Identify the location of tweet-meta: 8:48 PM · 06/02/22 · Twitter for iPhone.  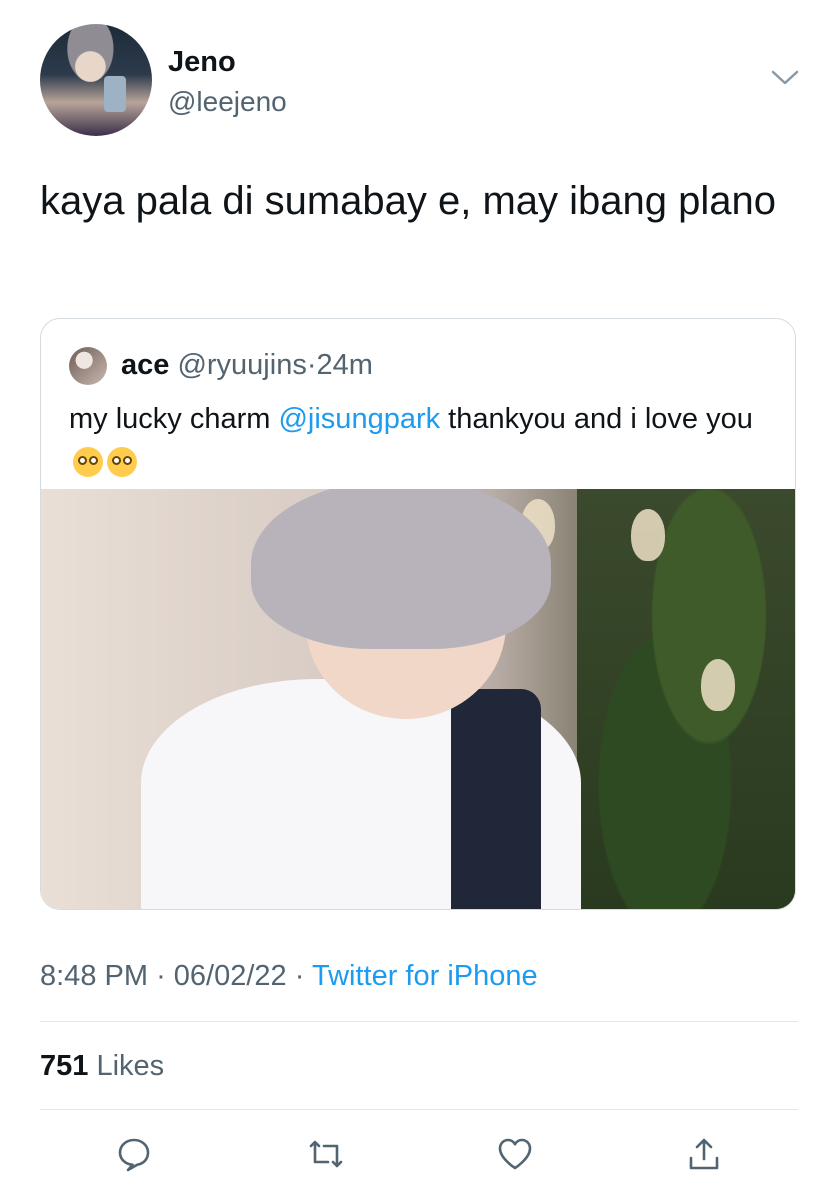
(289, 976).